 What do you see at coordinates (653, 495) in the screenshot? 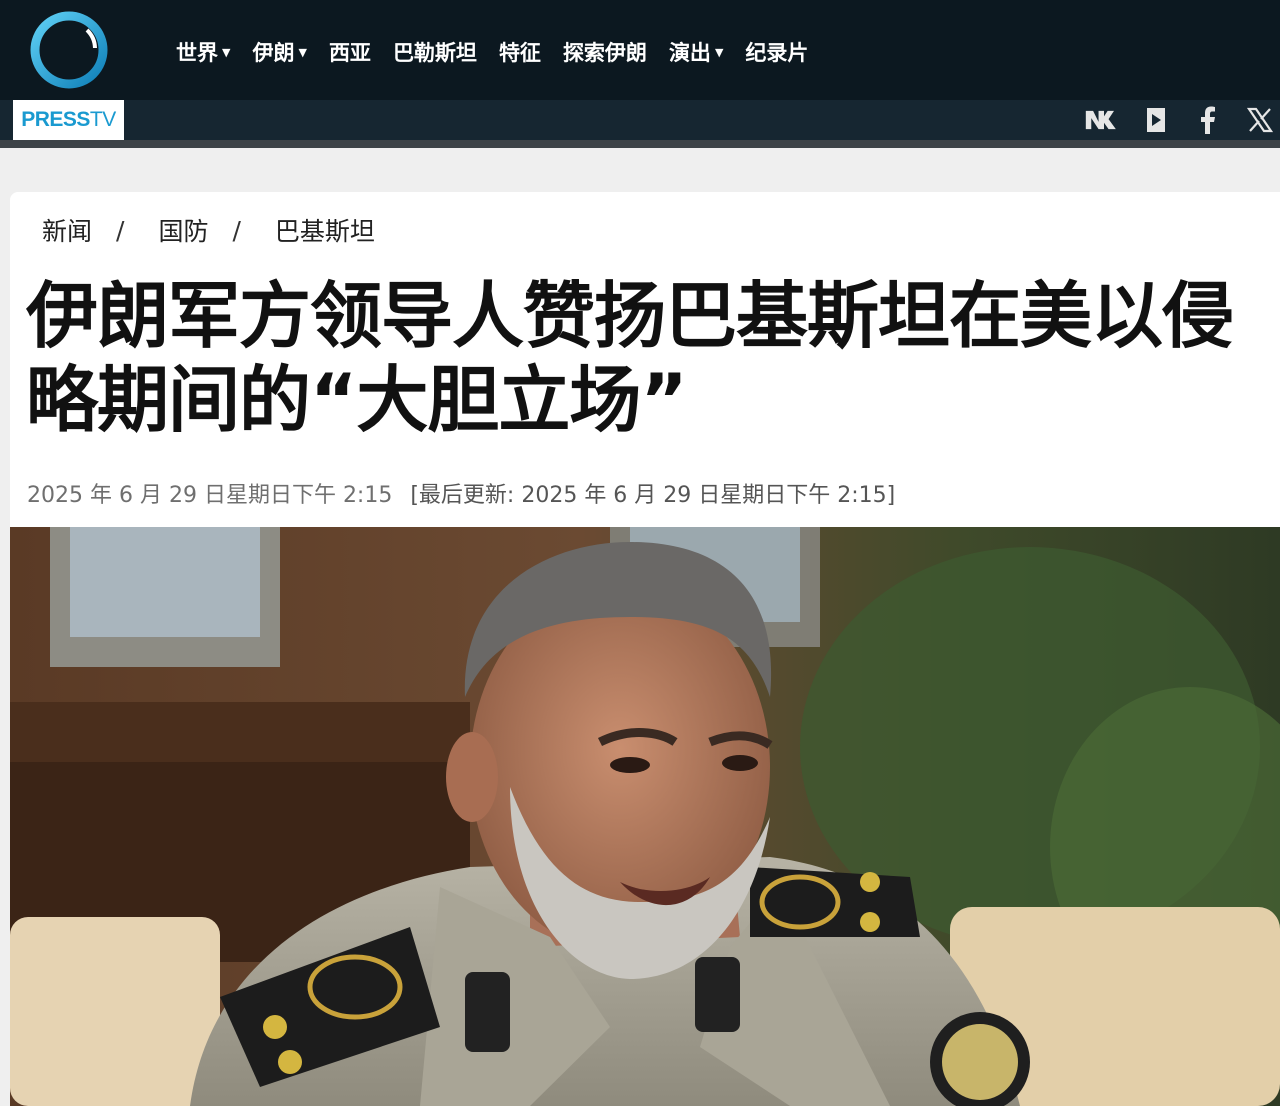
I see `updated-date: [最后更新: 2025 年 6 月 29 日星期日下午 2:15]` at bounding box center [653, 495].